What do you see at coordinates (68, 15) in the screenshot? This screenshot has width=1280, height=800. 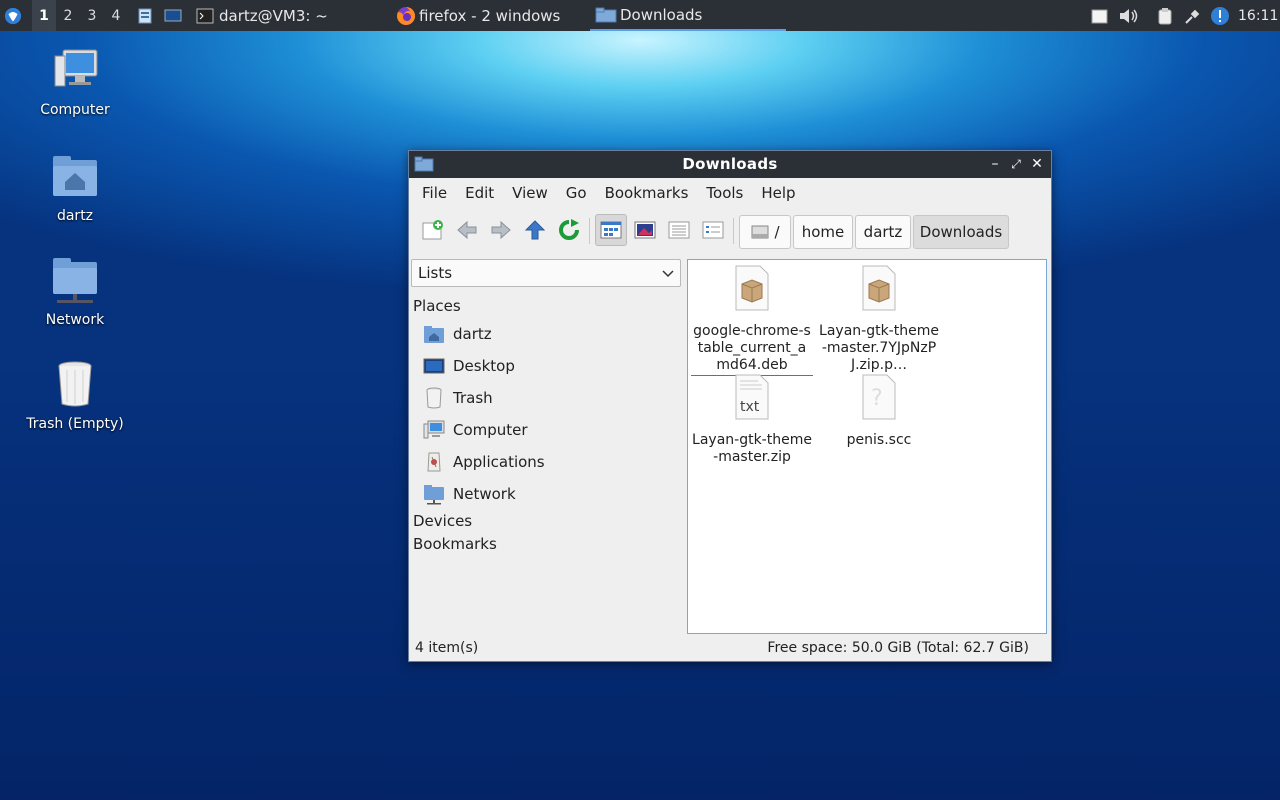 I see `workspace-2: 2` at bounding box center [68, 15].